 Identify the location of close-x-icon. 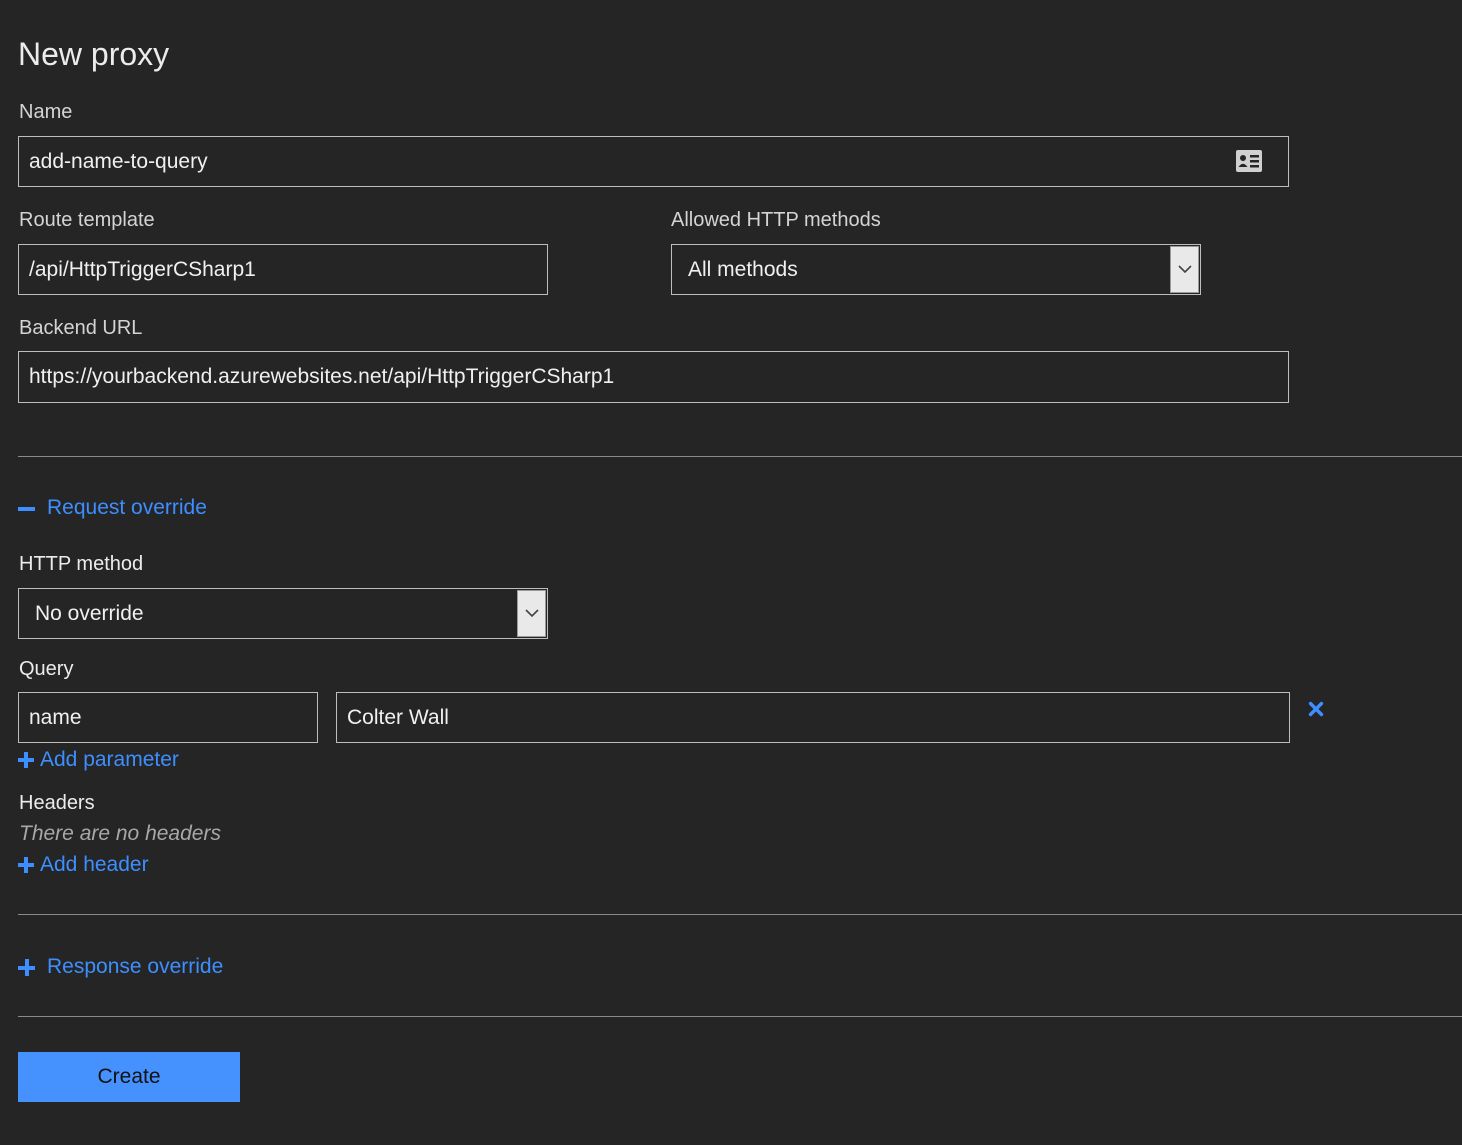
(1316, 711).